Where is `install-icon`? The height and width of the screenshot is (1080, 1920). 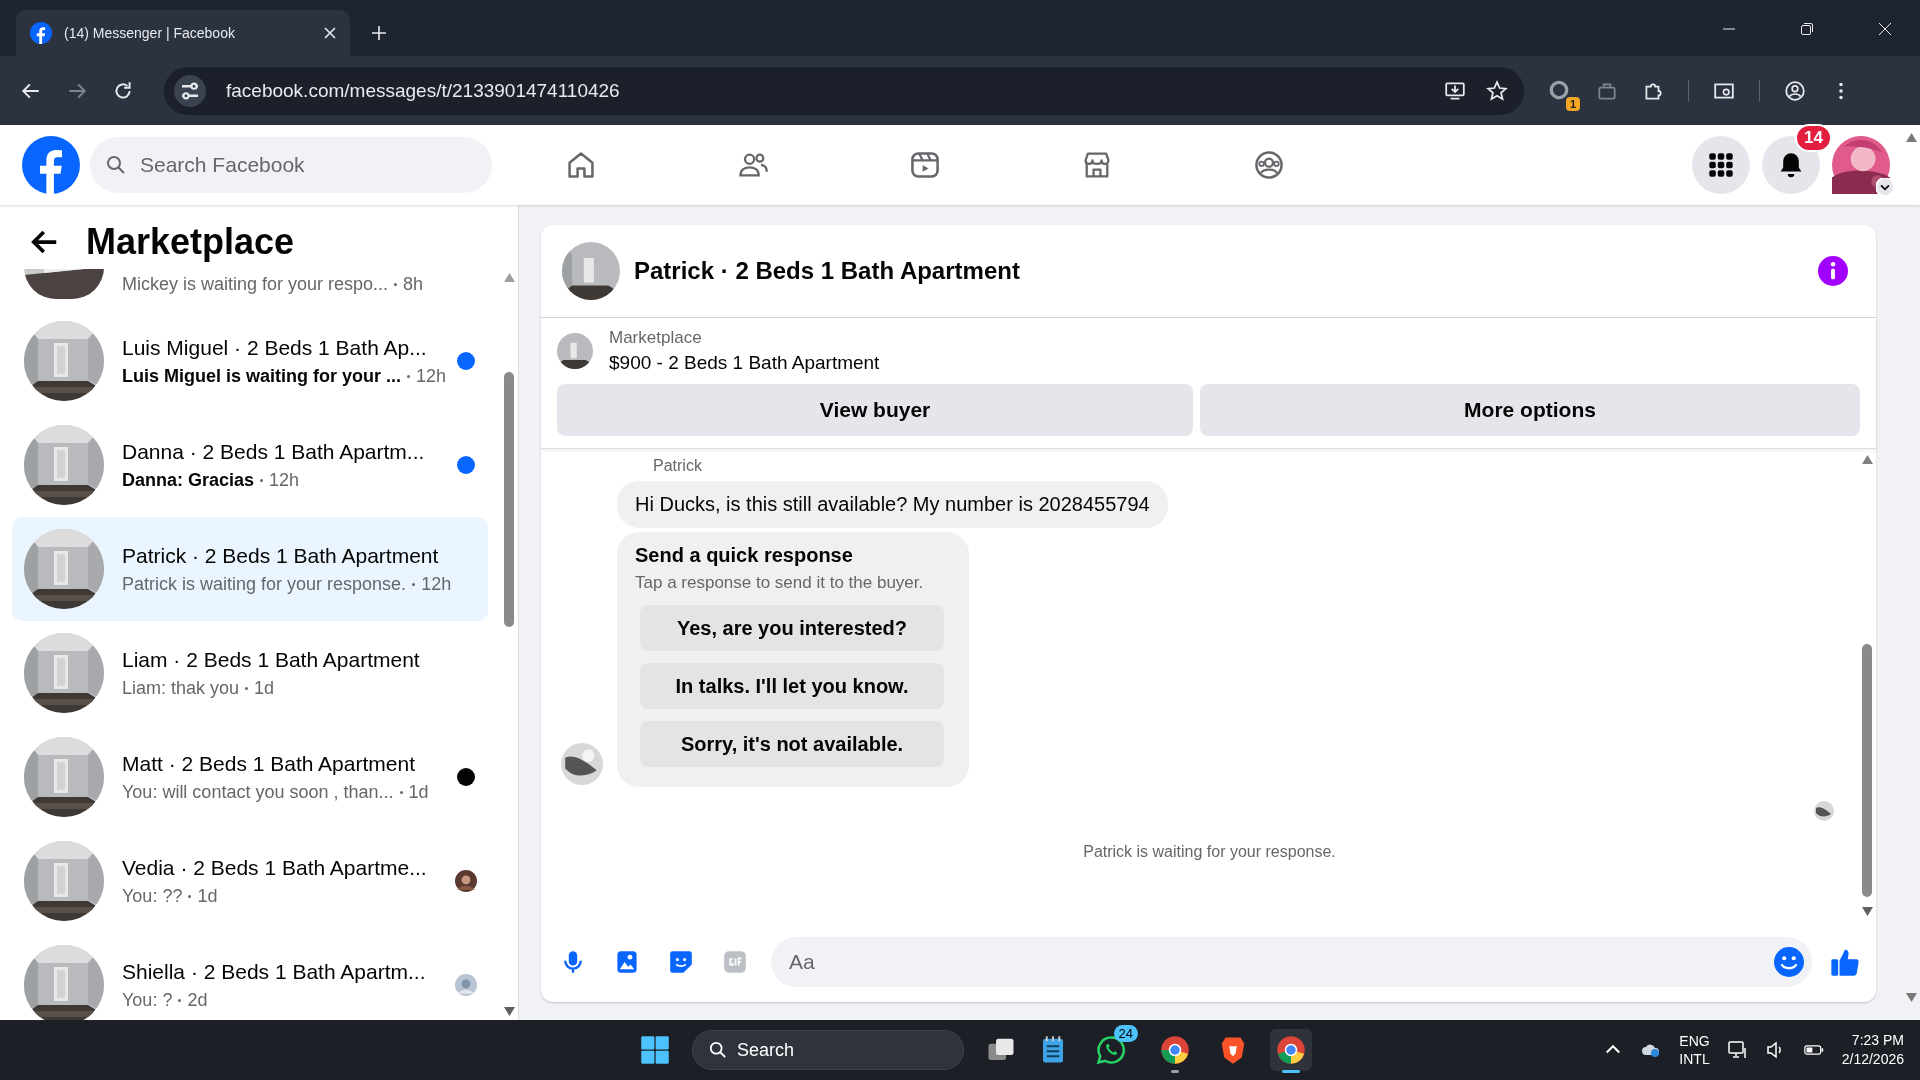
install-icon is located at coordinates (1455, 90).